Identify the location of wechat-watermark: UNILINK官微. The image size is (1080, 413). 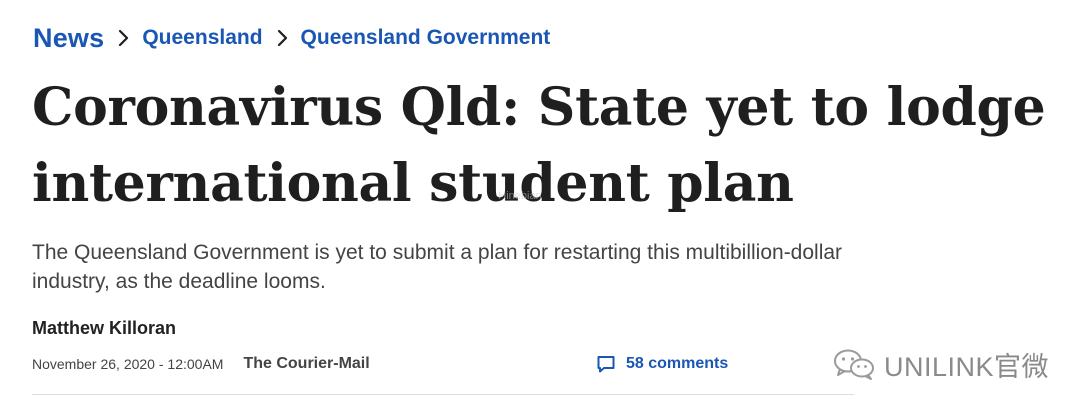
(940, 364).